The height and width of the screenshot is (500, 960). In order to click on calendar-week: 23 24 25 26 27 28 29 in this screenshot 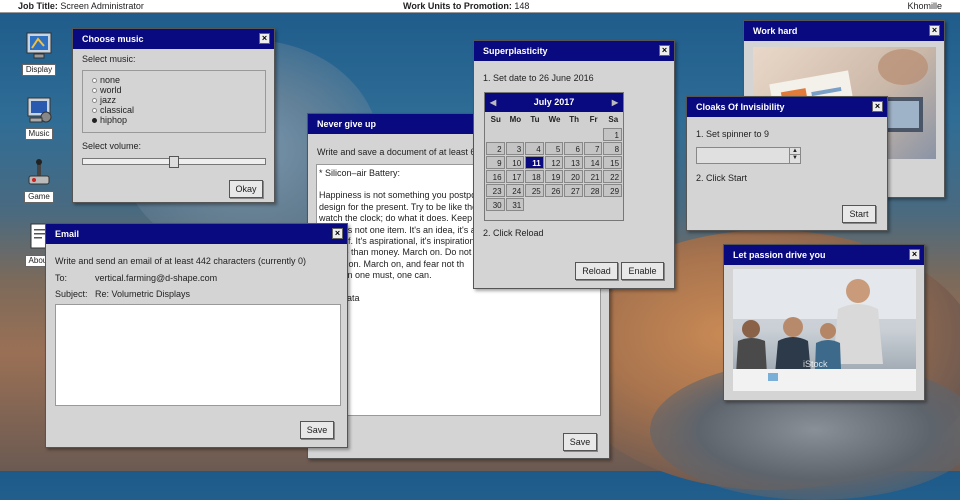, I will do `click(554, 191)`.